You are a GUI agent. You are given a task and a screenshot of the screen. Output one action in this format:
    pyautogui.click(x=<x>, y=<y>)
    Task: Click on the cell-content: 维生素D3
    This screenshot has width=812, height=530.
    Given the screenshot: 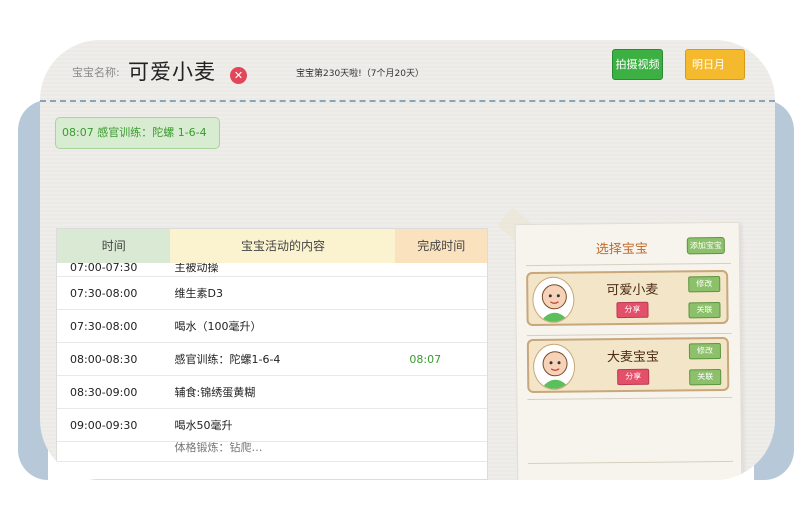 What is the action you would take?
    pyautogui.click(x=198, y=293)
    